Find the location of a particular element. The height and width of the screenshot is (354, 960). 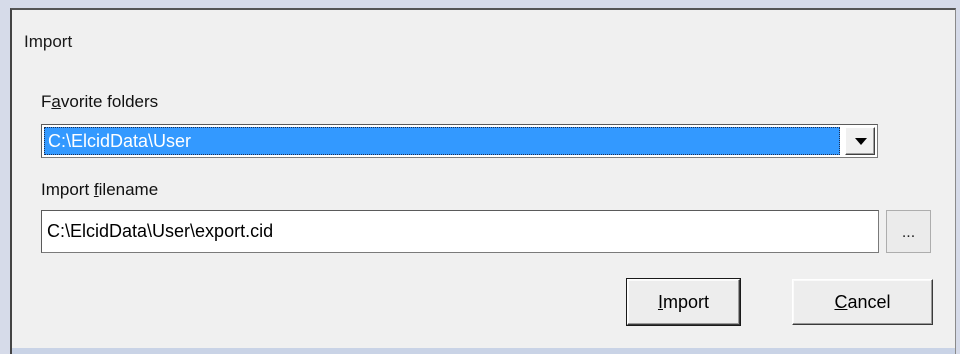

import-filename-label-prefix: Import is located at coordinates (67, 189).